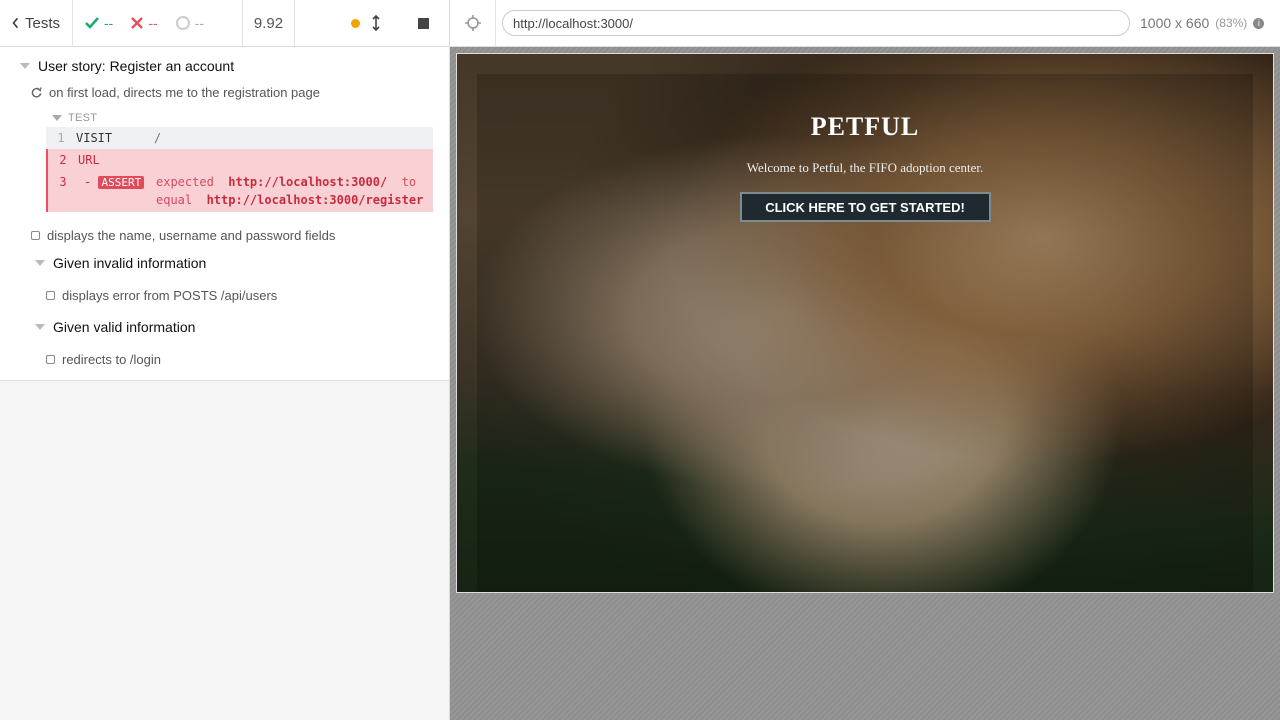  What do you see at coordinates (1259, 23) in the screenshot?
I see `info-icon: i` at bounding box center [1259, 23].